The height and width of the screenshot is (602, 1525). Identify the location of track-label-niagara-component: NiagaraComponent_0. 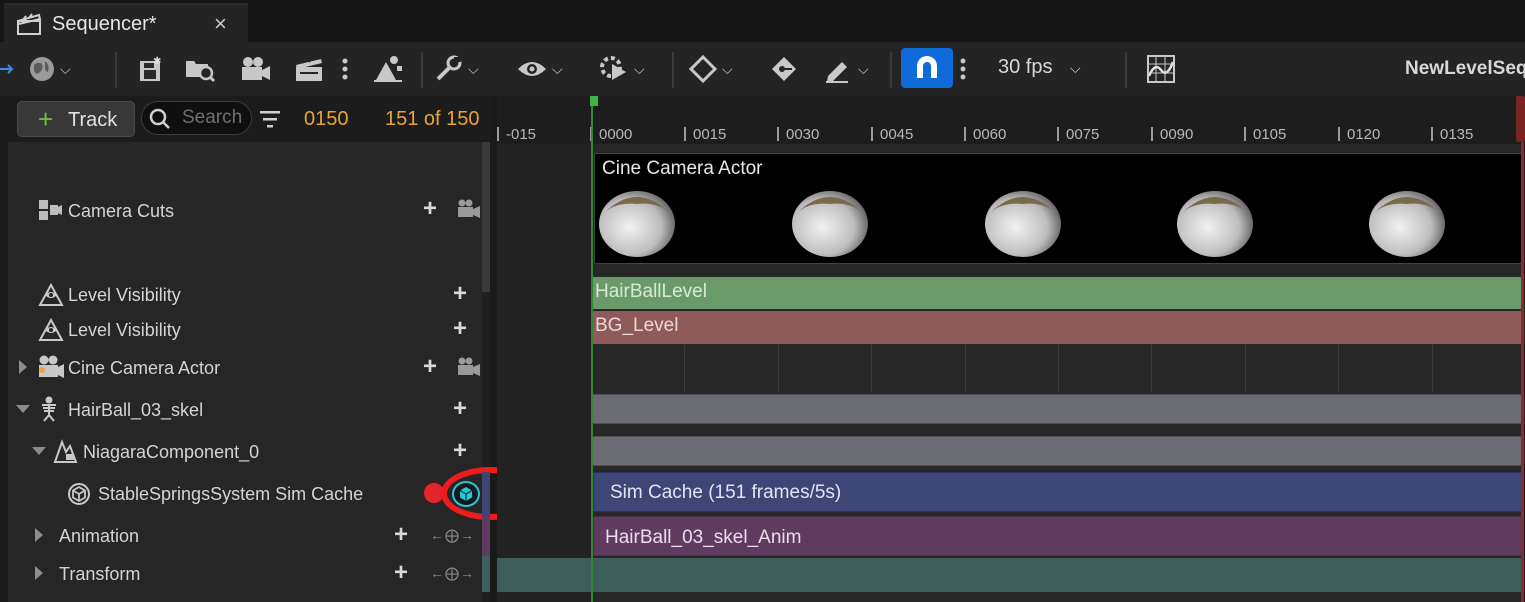
(171, 452).